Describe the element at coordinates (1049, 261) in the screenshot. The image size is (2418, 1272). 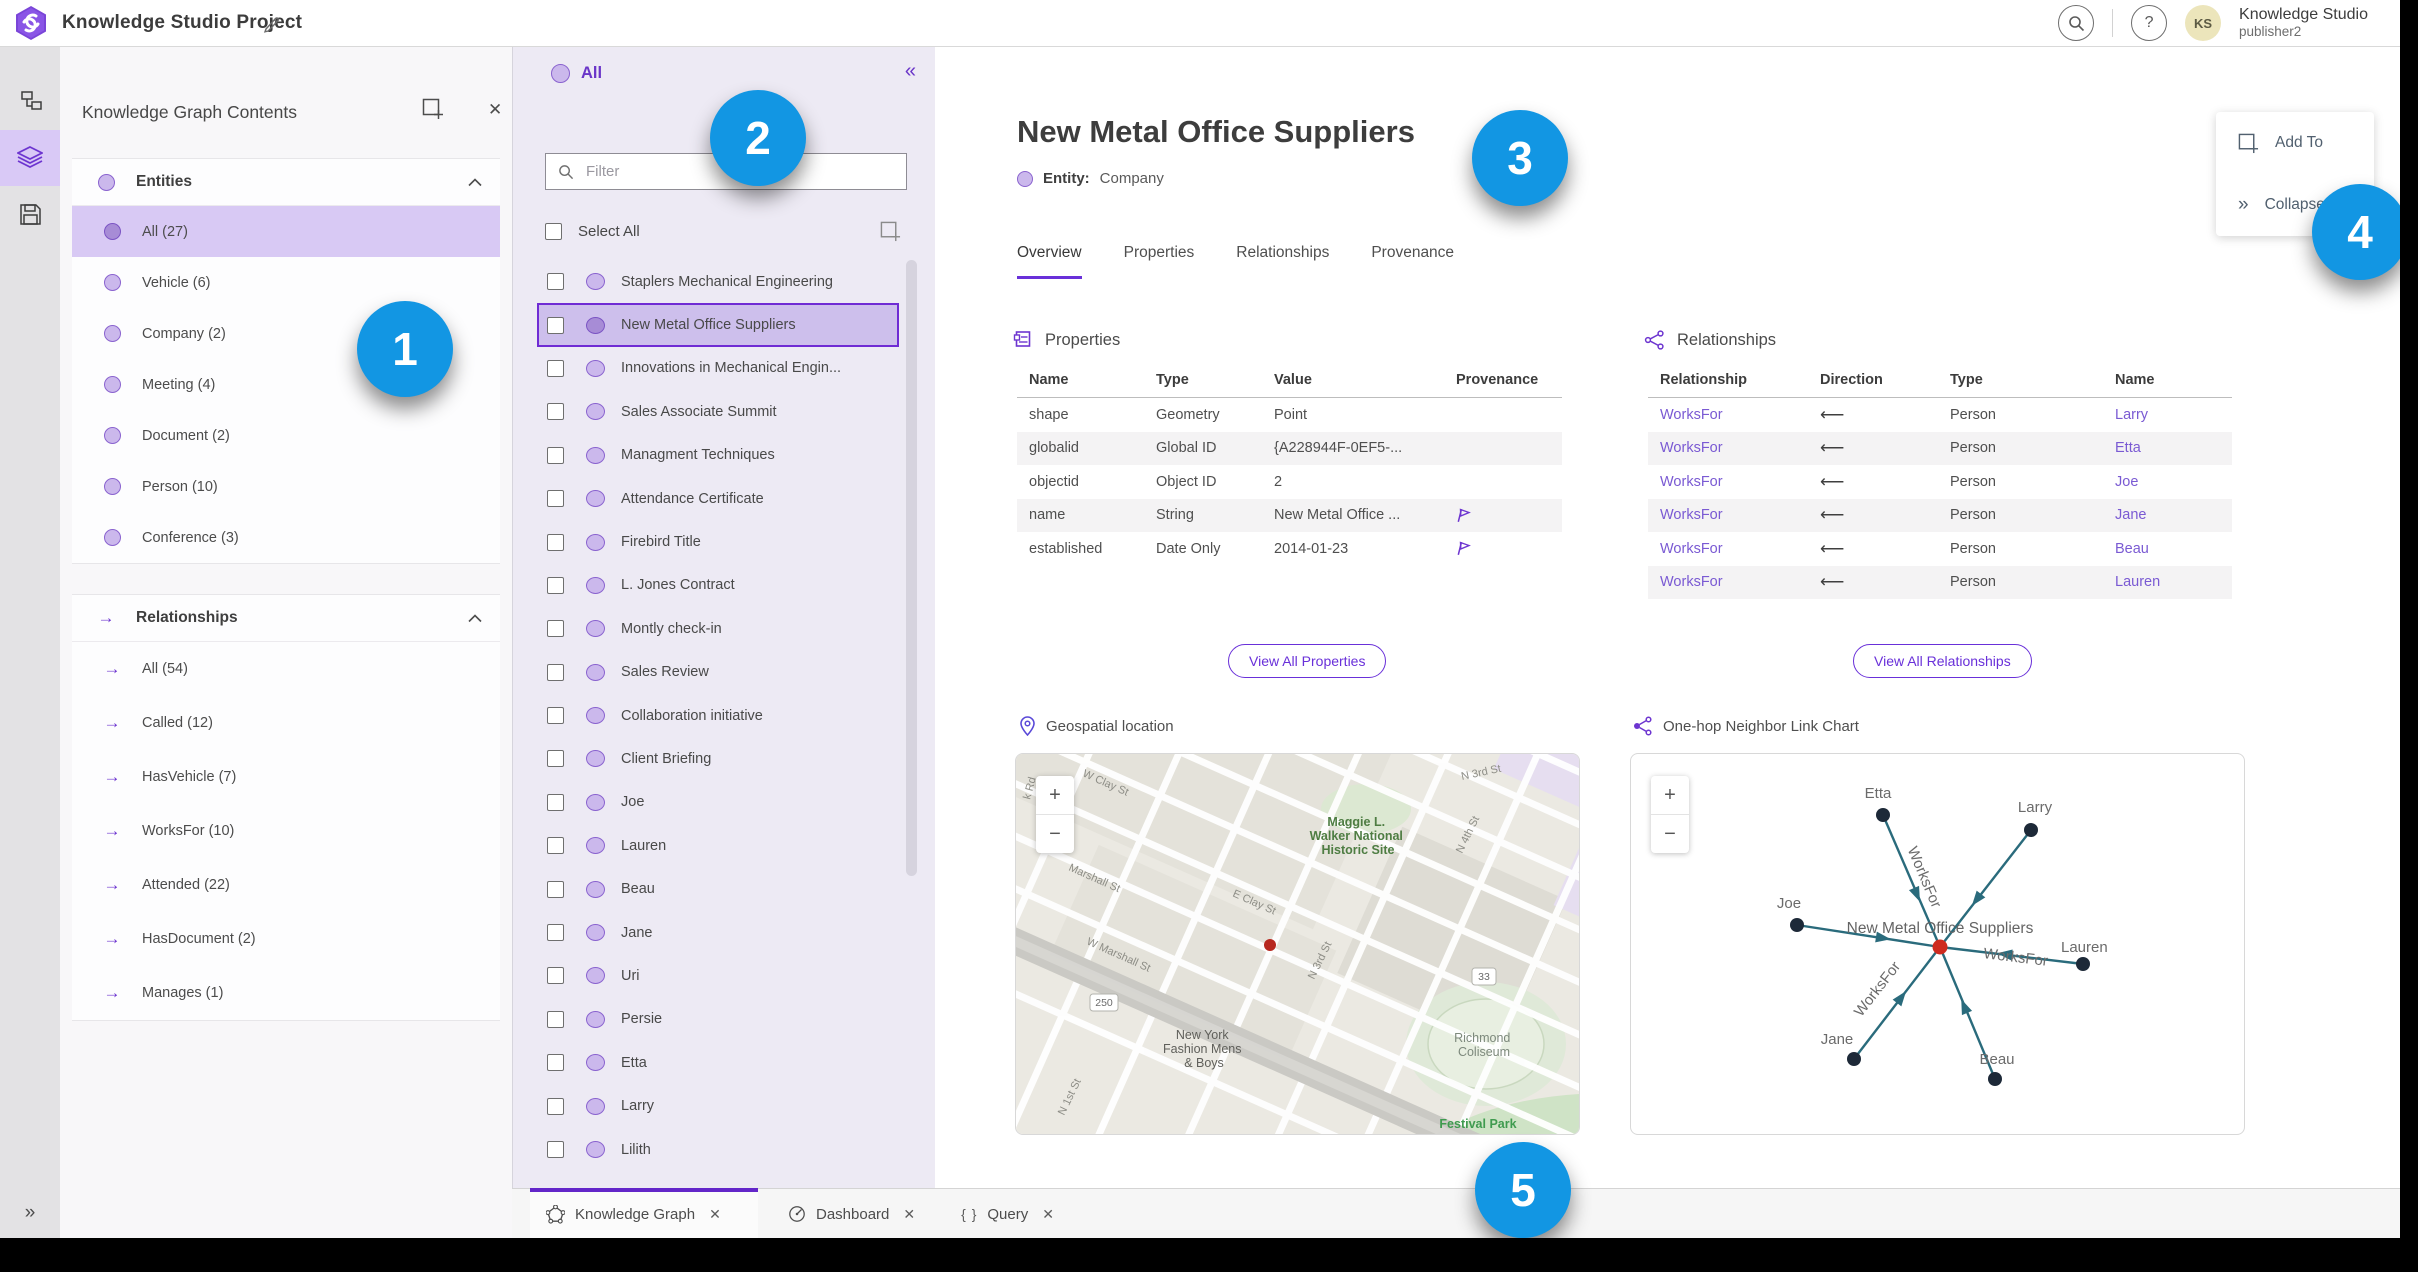
I see `tab-overview: Overview` at that location.